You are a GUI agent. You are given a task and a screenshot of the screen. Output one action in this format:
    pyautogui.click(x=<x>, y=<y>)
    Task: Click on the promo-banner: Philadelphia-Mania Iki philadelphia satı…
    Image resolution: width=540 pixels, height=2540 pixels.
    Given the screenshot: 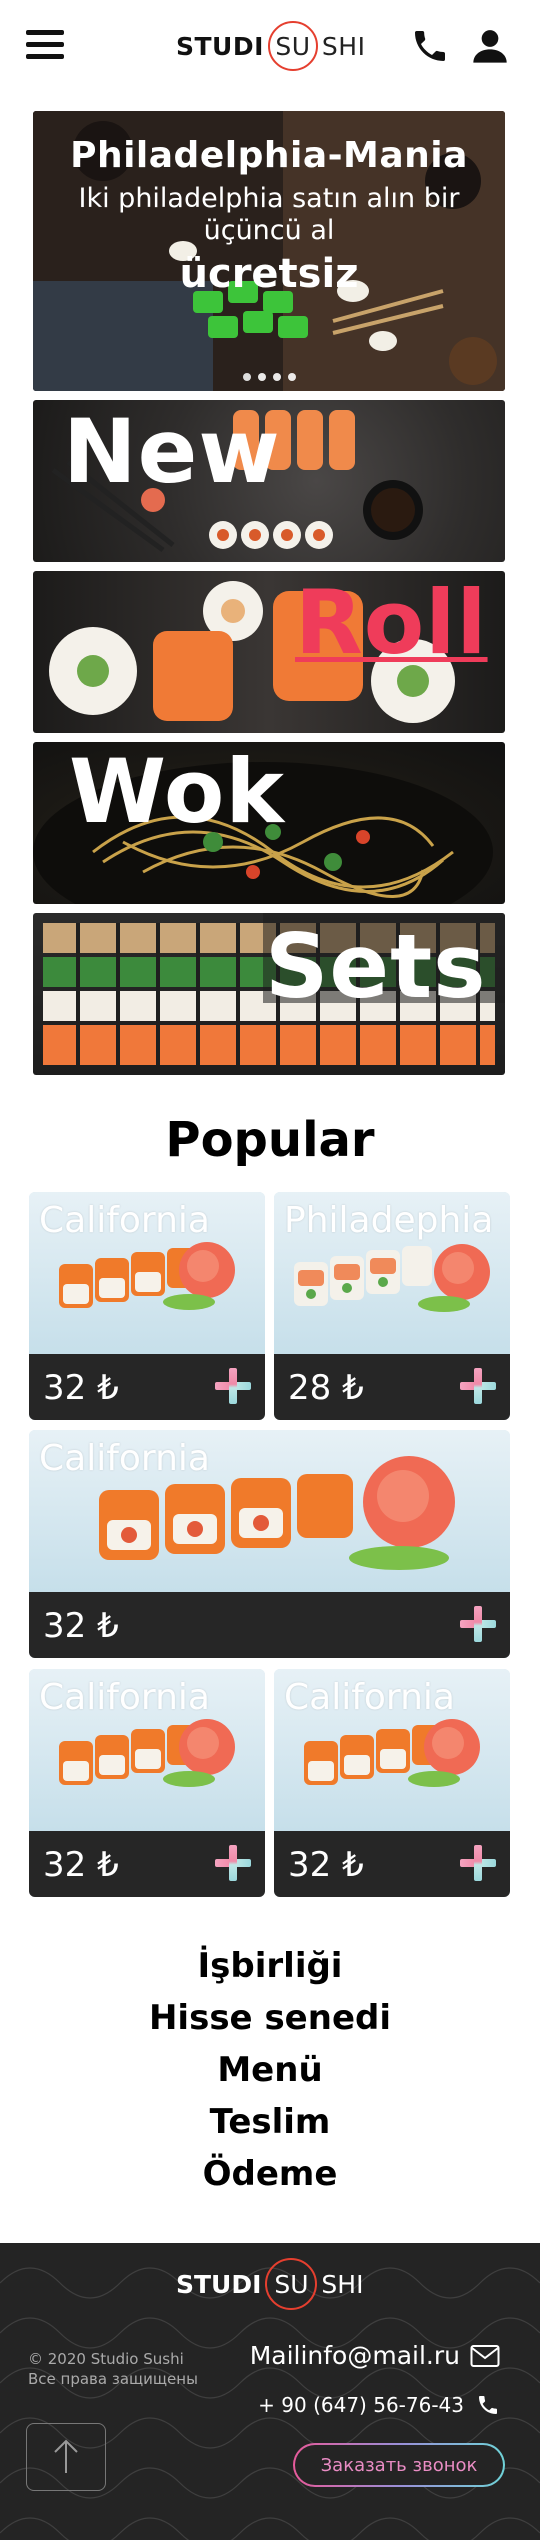 What is the action you would take?
    pyautogui.click(x=269, y=251)
    